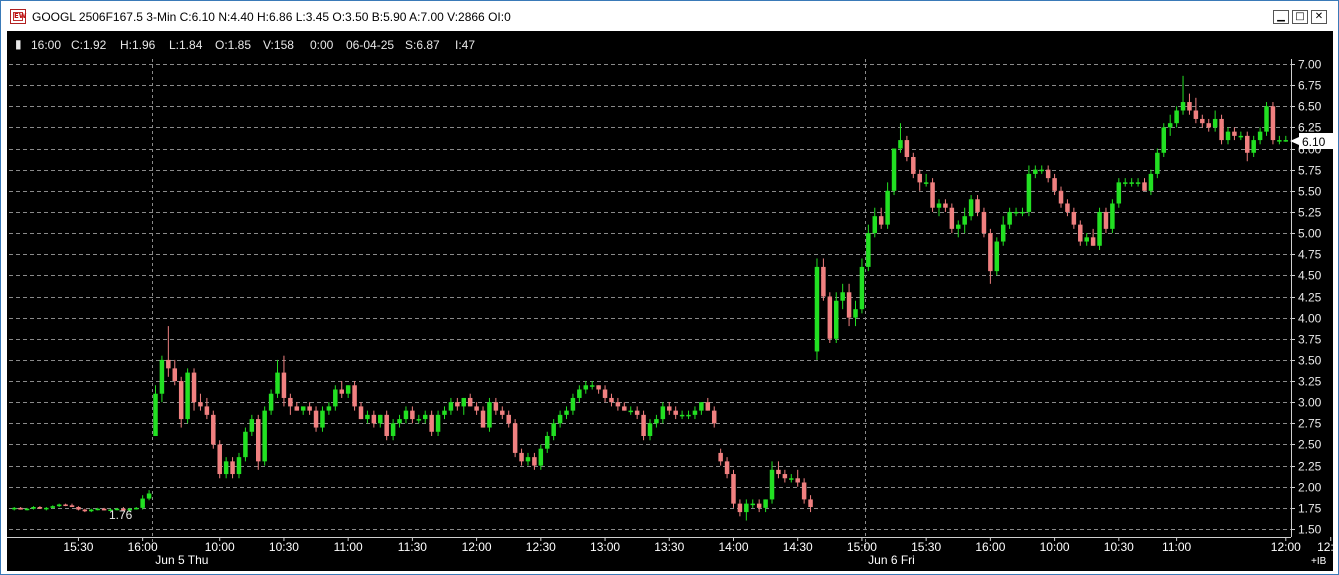  Describe the element at coordinates (220, 547) in the screenshot. I see `x-tick-label: 10:00` at that location.